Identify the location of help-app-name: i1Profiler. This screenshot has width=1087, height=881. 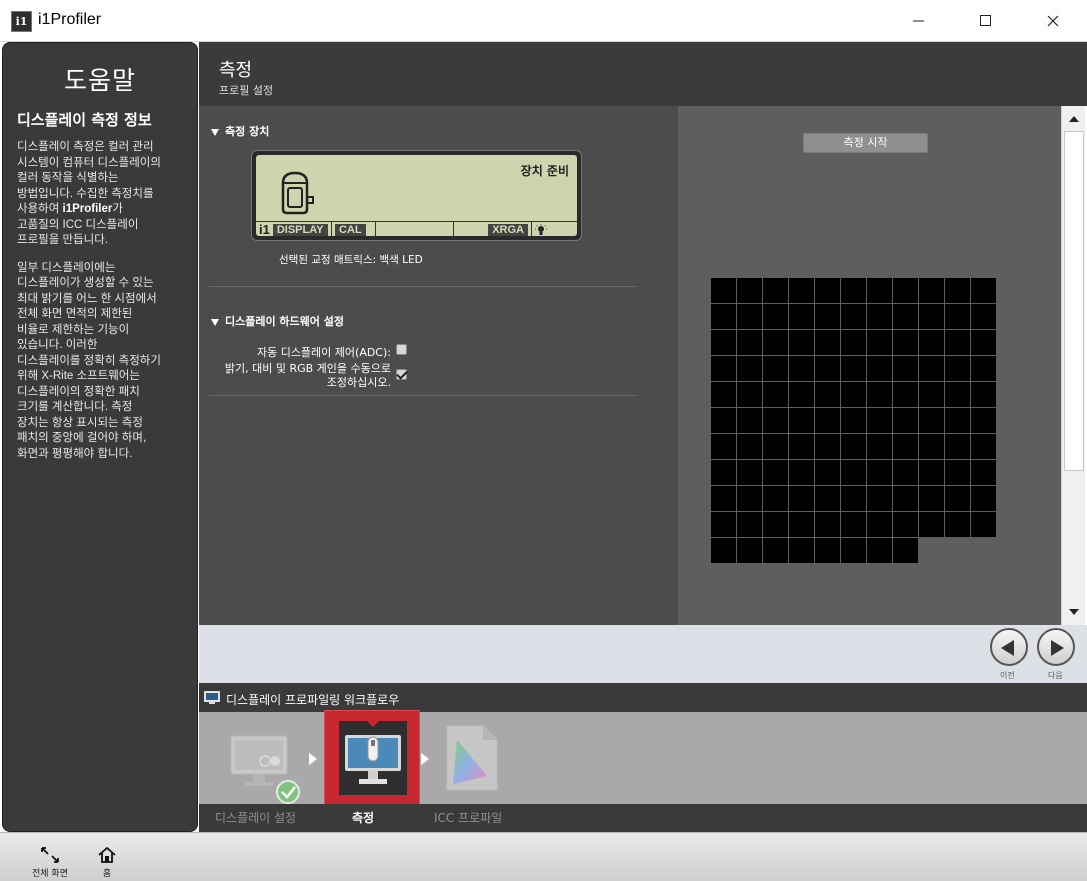
(87, 209).